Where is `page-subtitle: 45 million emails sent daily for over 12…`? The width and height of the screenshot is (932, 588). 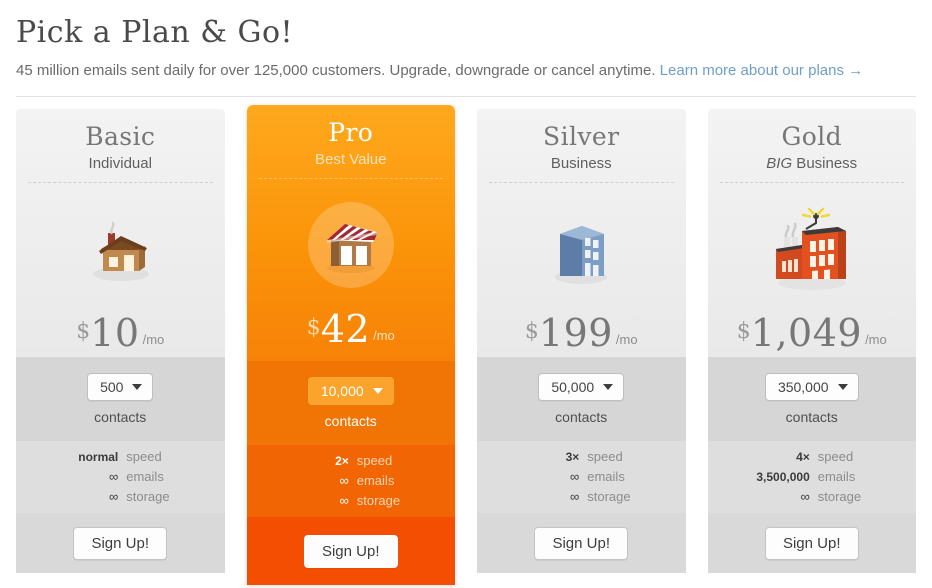 page-subtitle: 45 million emails sent daily for over 12… is located at coordinates (466, 71).